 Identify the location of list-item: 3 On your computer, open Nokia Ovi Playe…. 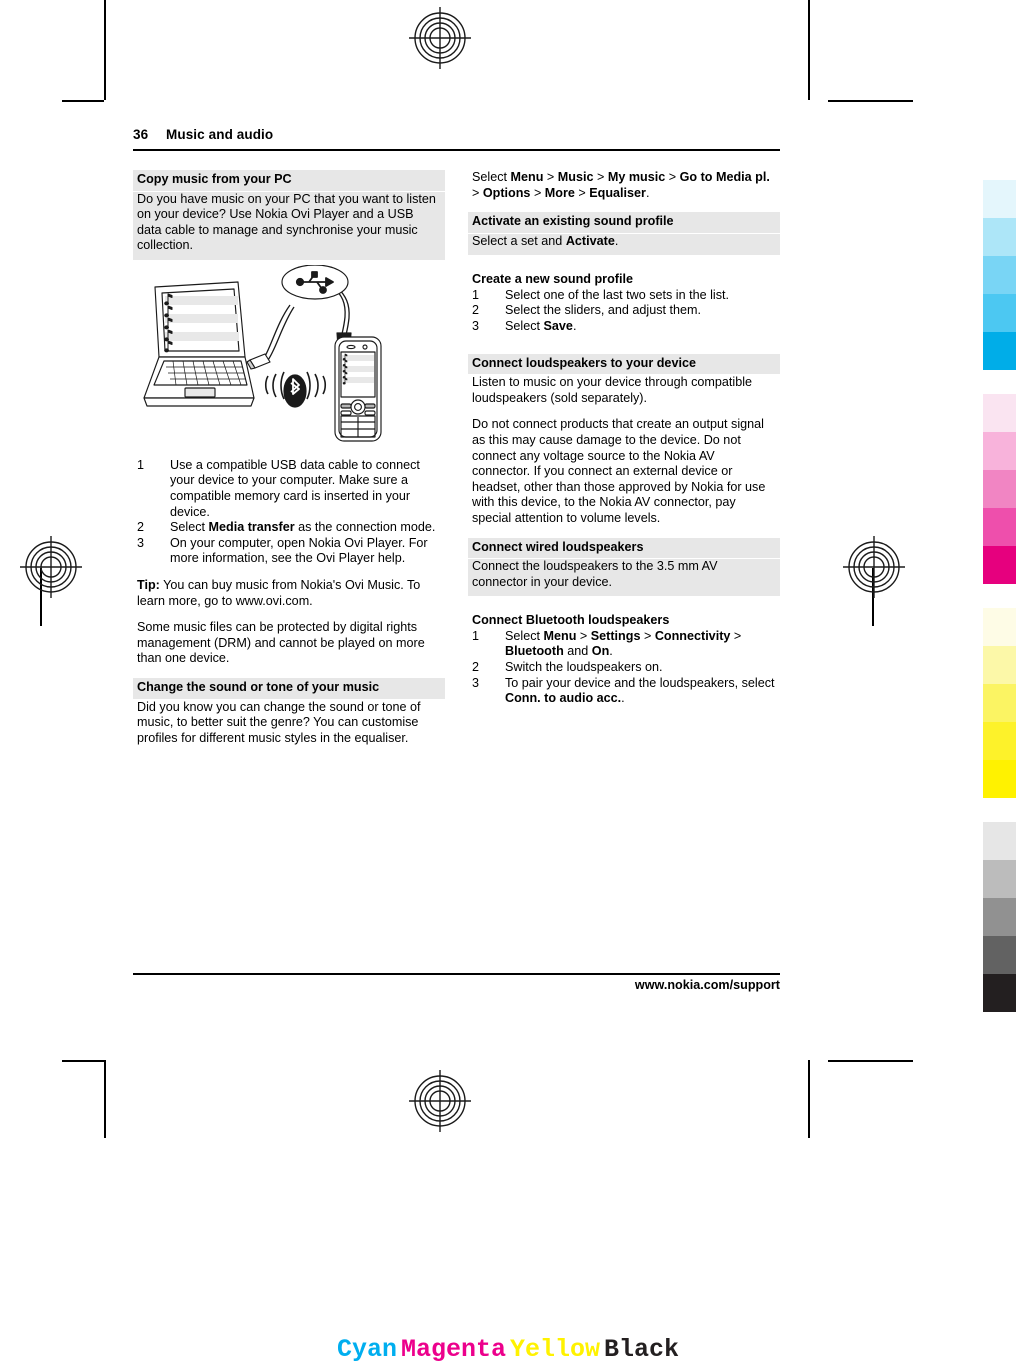
(289, 551).